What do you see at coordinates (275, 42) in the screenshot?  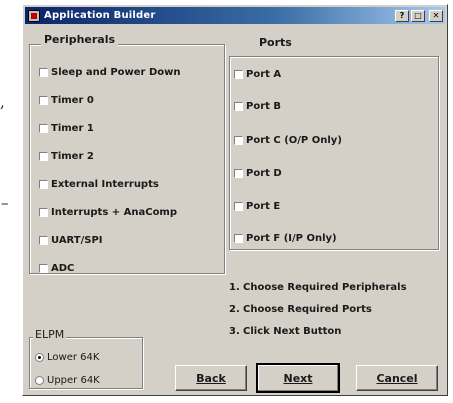 I see `ports-label: Ports` at bounding box center [275, 42].